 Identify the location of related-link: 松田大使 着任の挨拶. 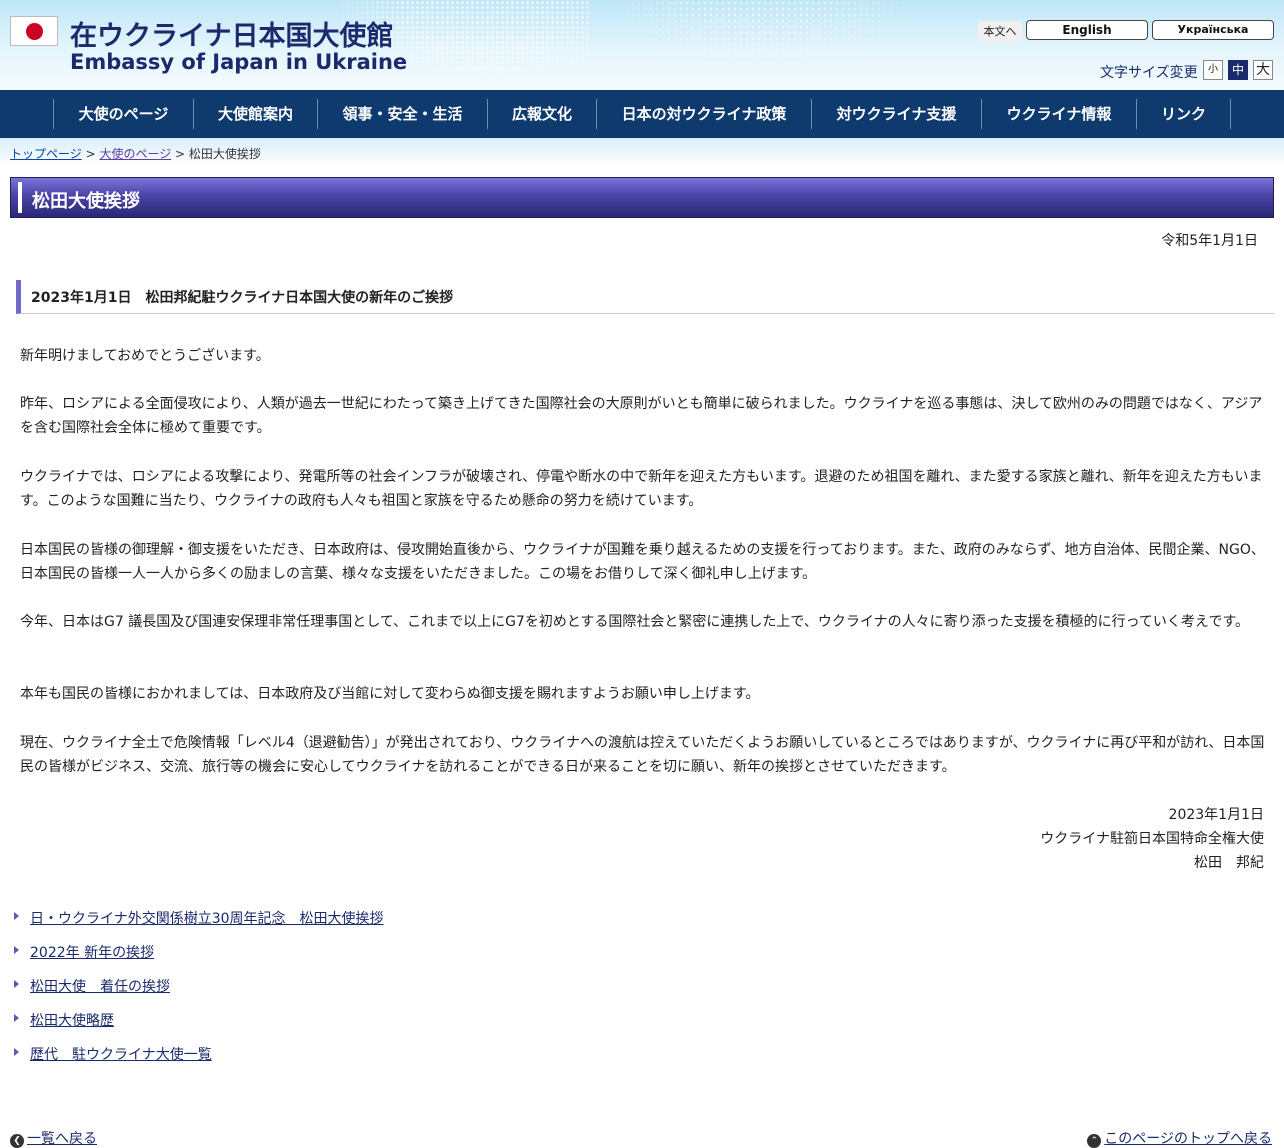
(100, 987).